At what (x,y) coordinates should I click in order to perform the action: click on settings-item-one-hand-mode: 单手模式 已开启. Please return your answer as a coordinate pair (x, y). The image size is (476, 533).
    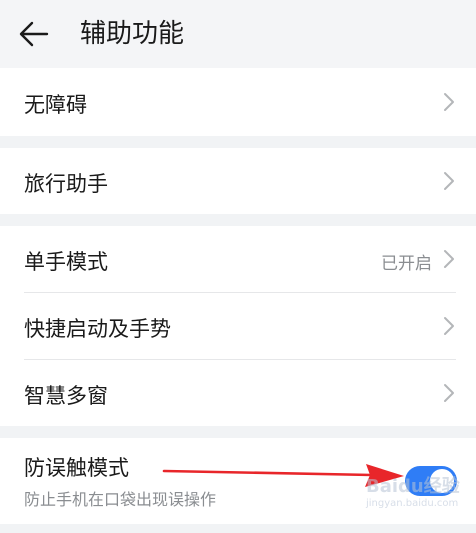
    Looking at the image, I should click on (238, 259).